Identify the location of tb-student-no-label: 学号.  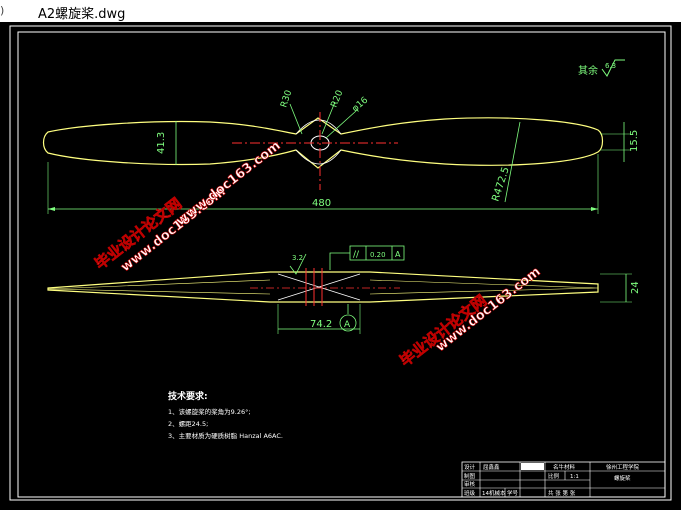
(513, 493).